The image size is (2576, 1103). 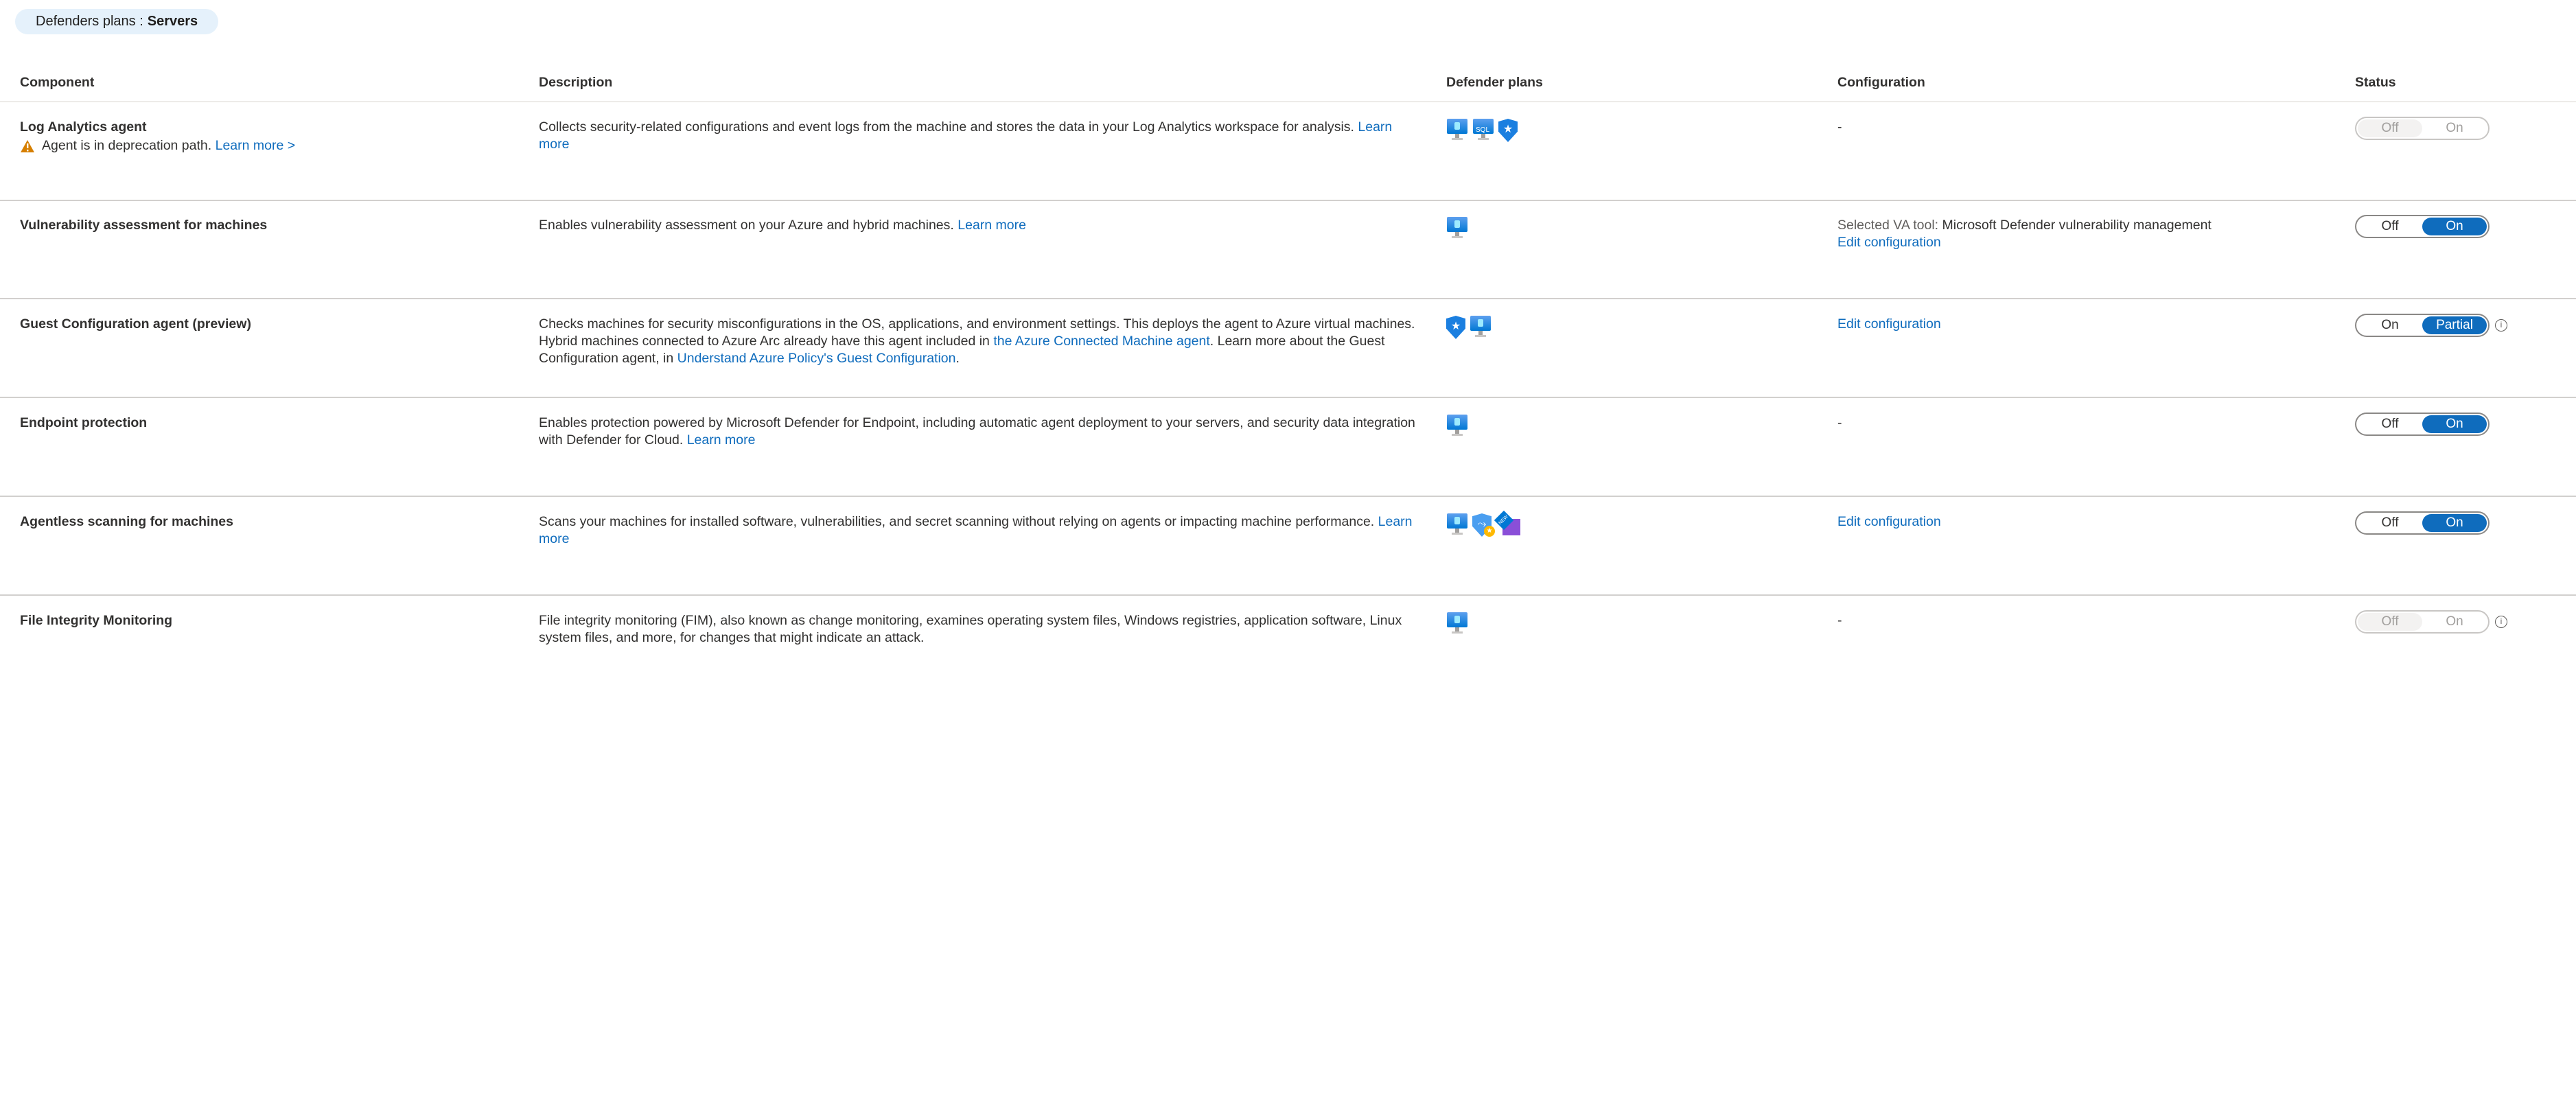 What do you see at coordinates (96, 620) in the screenshot?
I see `component-name: File Integrity Monitoring` at bounding box center [96, 620].